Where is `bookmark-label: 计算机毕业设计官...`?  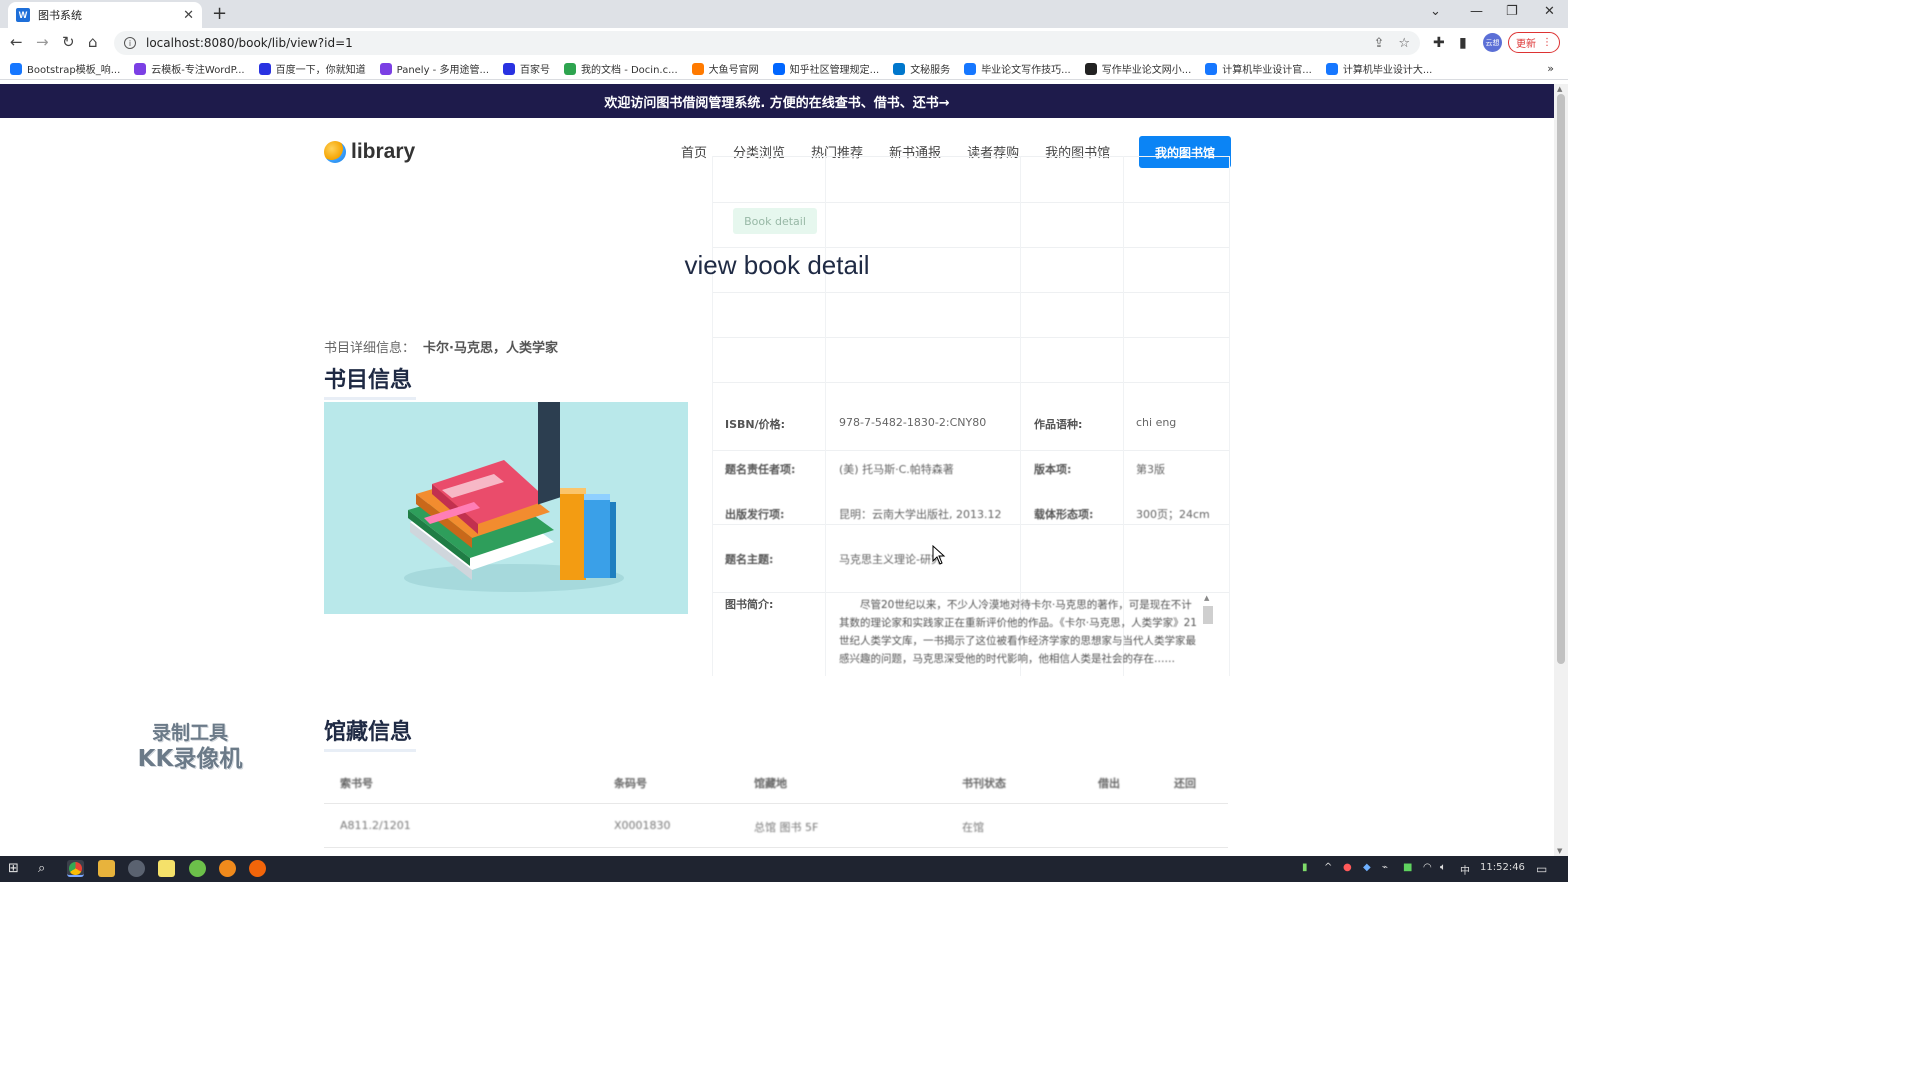
bookmark-label: 计算机毕业设计官... is located at coordinates (1267, 70).